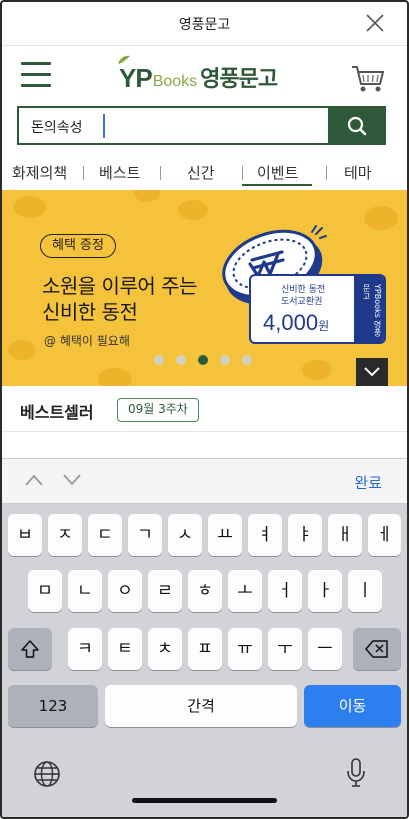  I want to click on key: ㄹ, so click(165, 591).